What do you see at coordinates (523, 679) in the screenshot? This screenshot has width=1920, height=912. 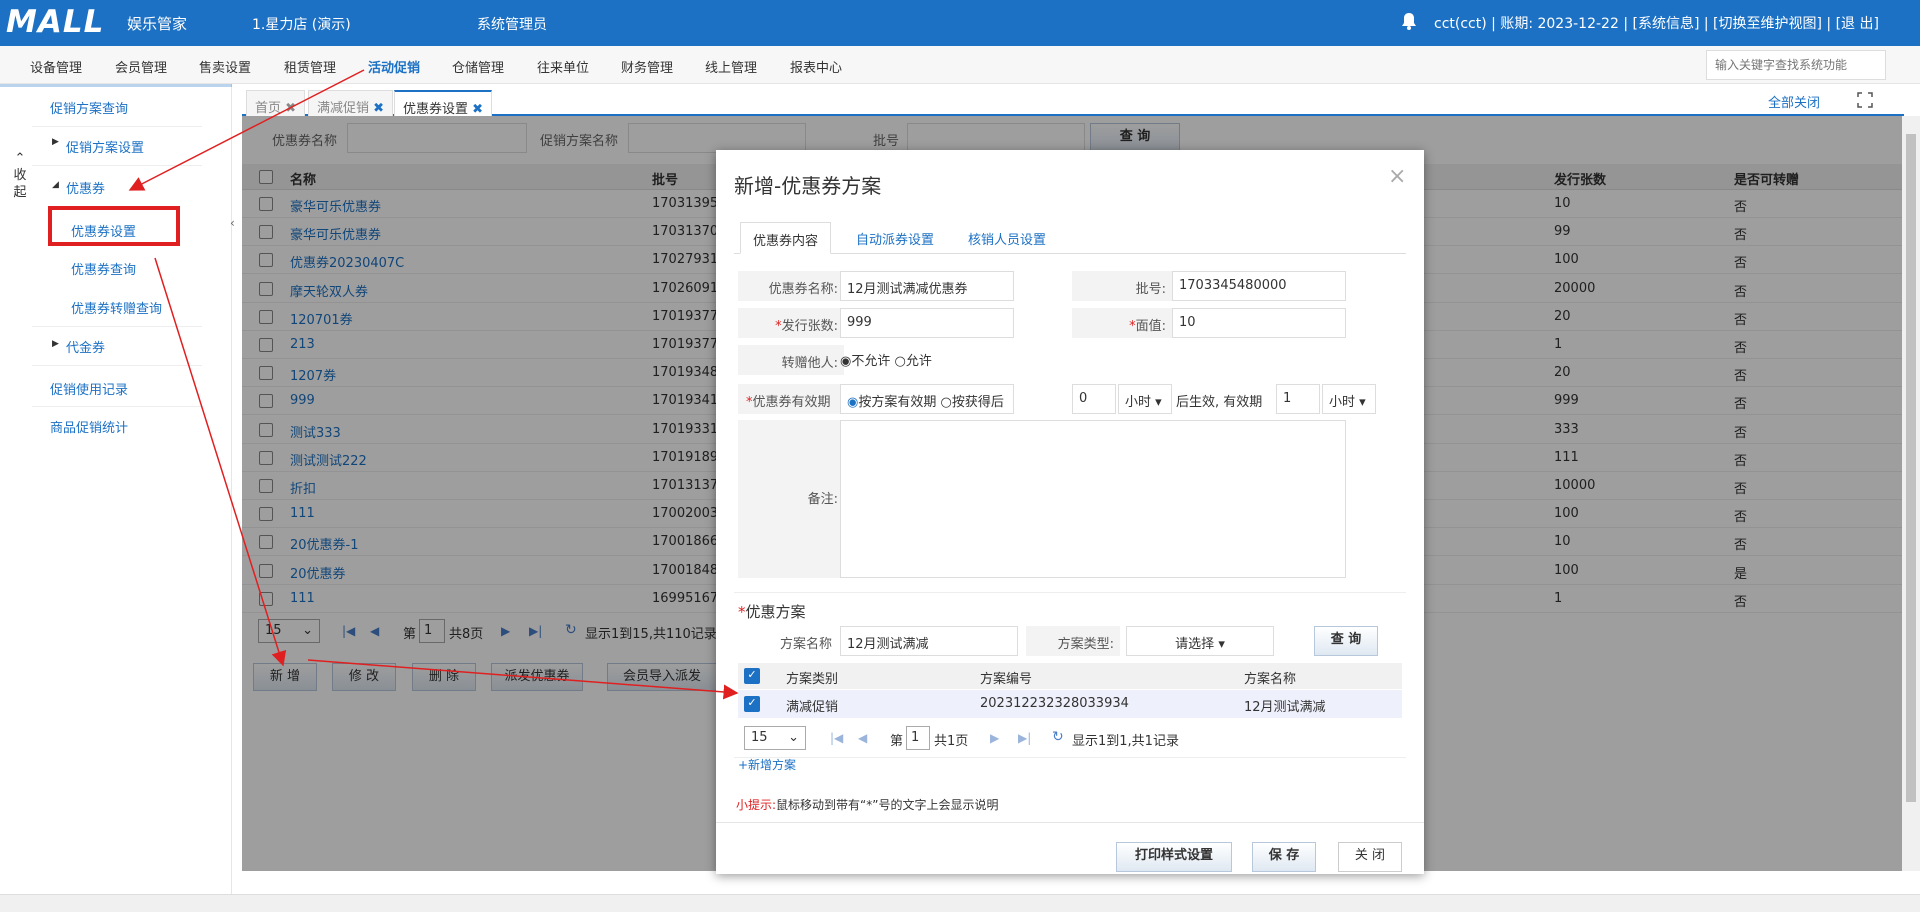 I see `arrow-add-to-plan` at bounding box center [523, 679].